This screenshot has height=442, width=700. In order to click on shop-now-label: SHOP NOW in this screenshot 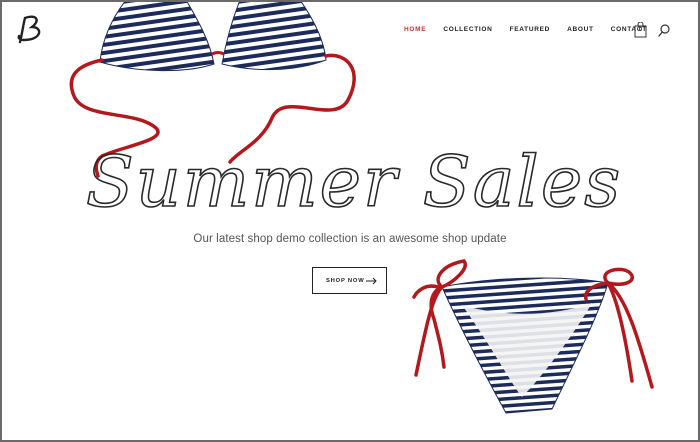, I will do `click(345, 280)`.